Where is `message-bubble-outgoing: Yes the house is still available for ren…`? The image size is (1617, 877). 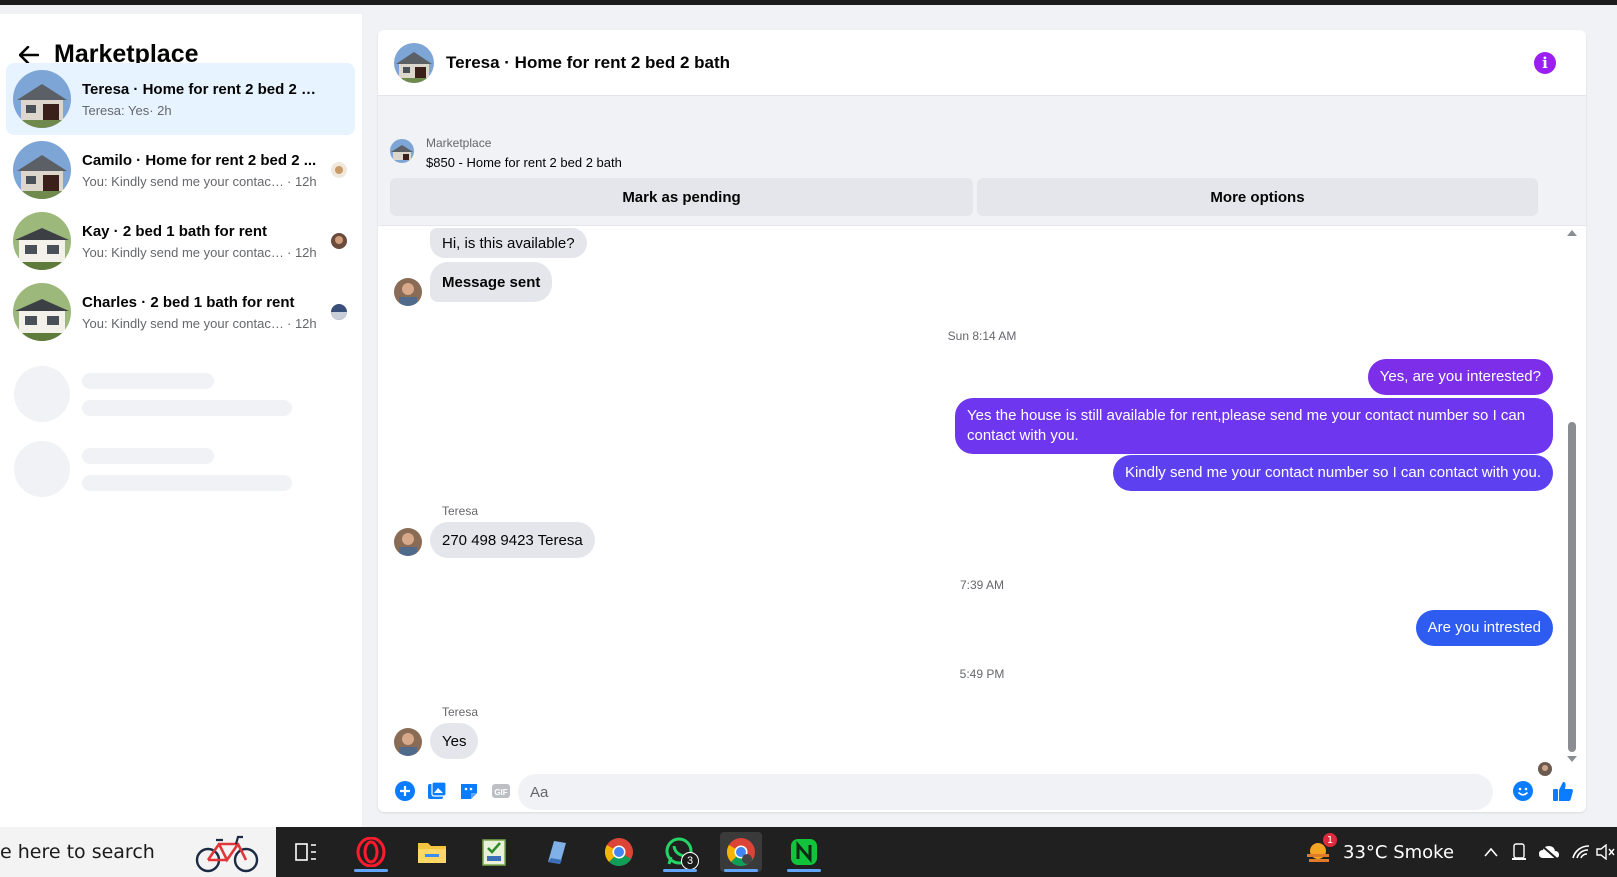 message-bubble-outgoing: Yes the house is still available for ren… is located at coordinates (1254, 426).